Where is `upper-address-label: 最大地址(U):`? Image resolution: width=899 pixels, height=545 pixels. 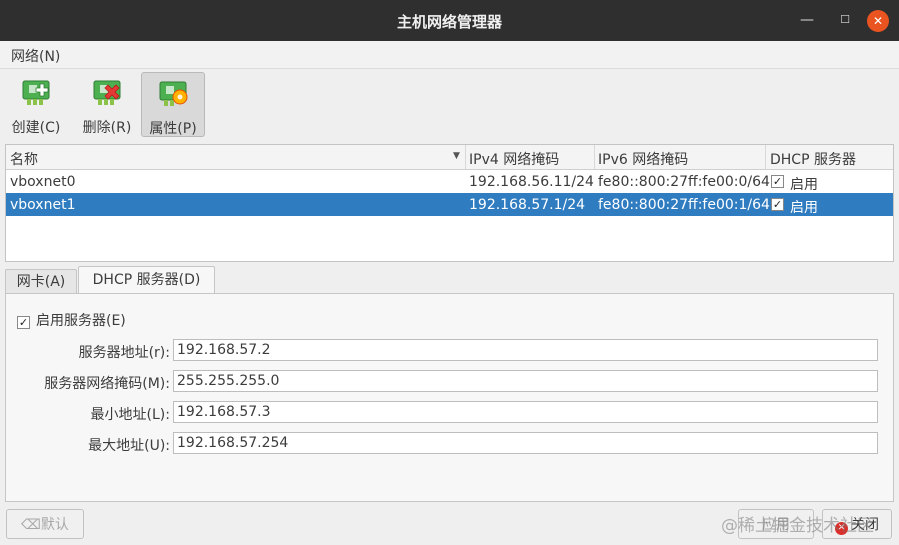
upper-address-label: 最大地址(U): is located at coordinates (129, 446).